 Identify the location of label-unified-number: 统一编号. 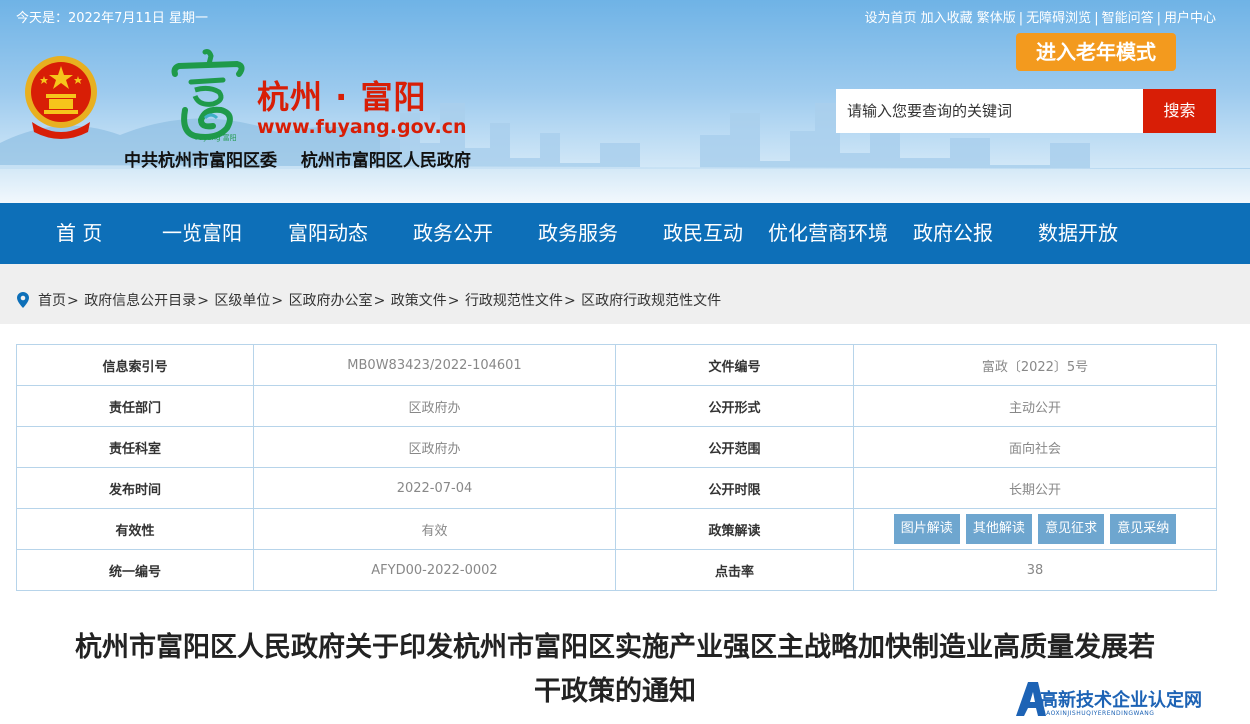
(135, 570).